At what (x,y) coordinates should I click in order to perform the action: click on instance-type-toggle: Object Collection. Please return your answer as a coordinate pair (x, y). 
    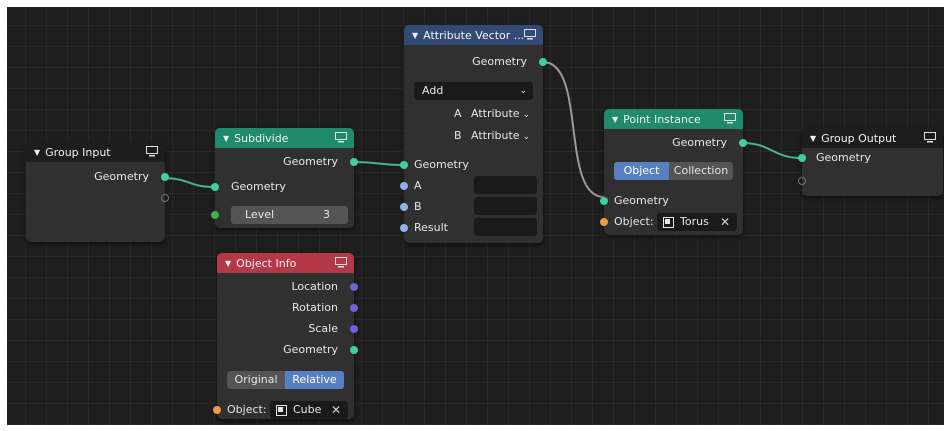
    Looking at the image, I should click on (673, 171).